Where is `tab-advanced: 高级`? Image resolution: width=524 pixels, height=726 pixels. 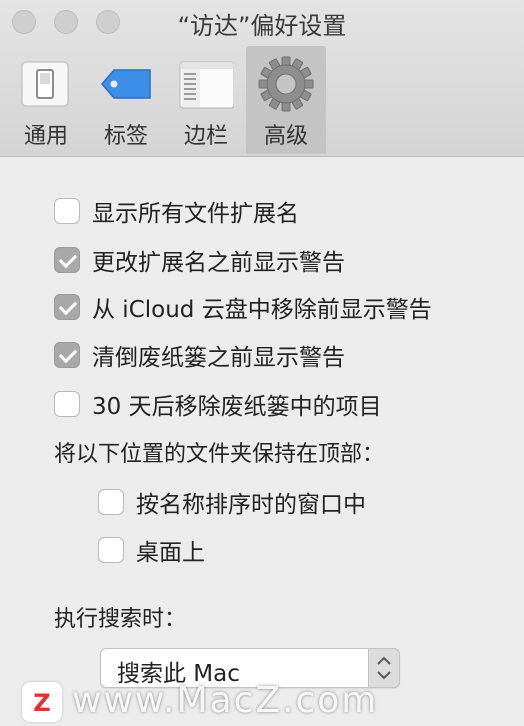 tab-advanced: 高级 is located at coordinates (286, 100).